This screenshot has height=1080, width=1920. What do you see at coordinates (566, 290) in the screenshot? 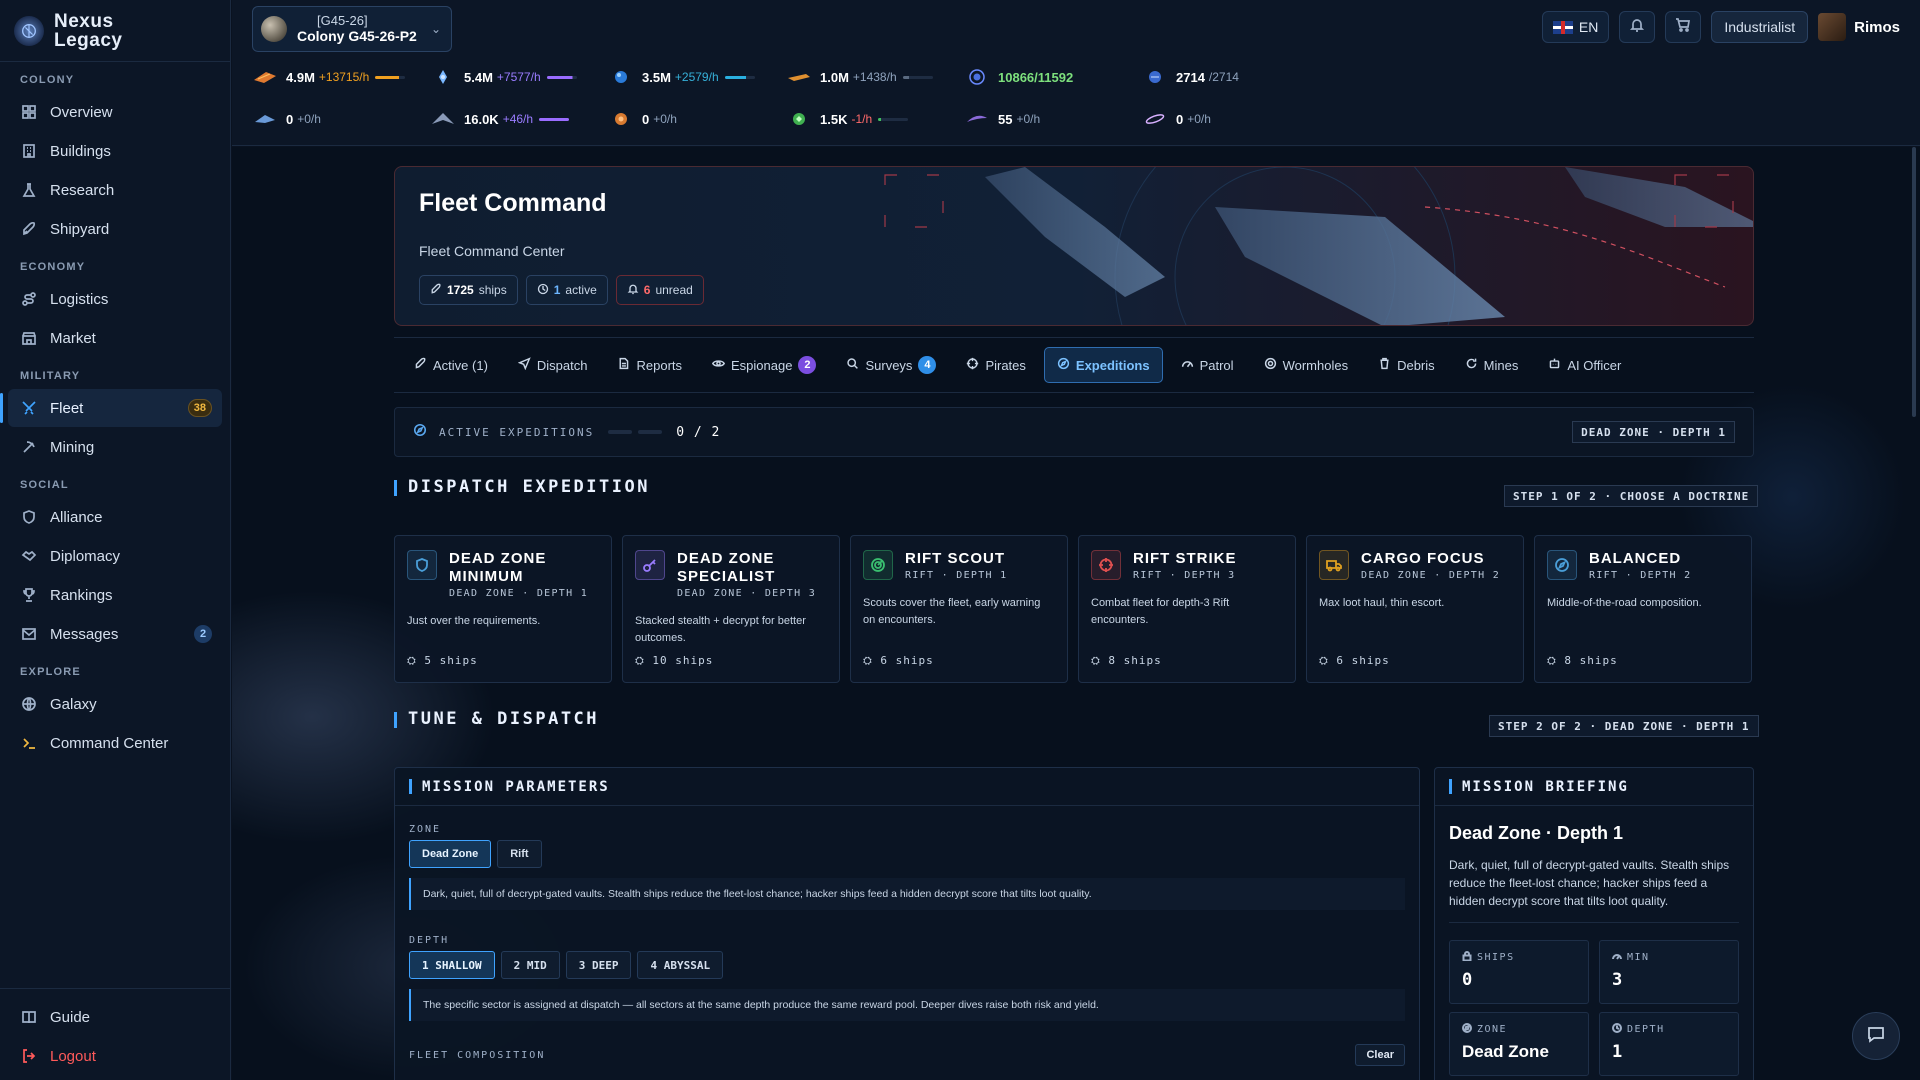
I see `active-pill: 1 active` at bounding box center [566, 290].